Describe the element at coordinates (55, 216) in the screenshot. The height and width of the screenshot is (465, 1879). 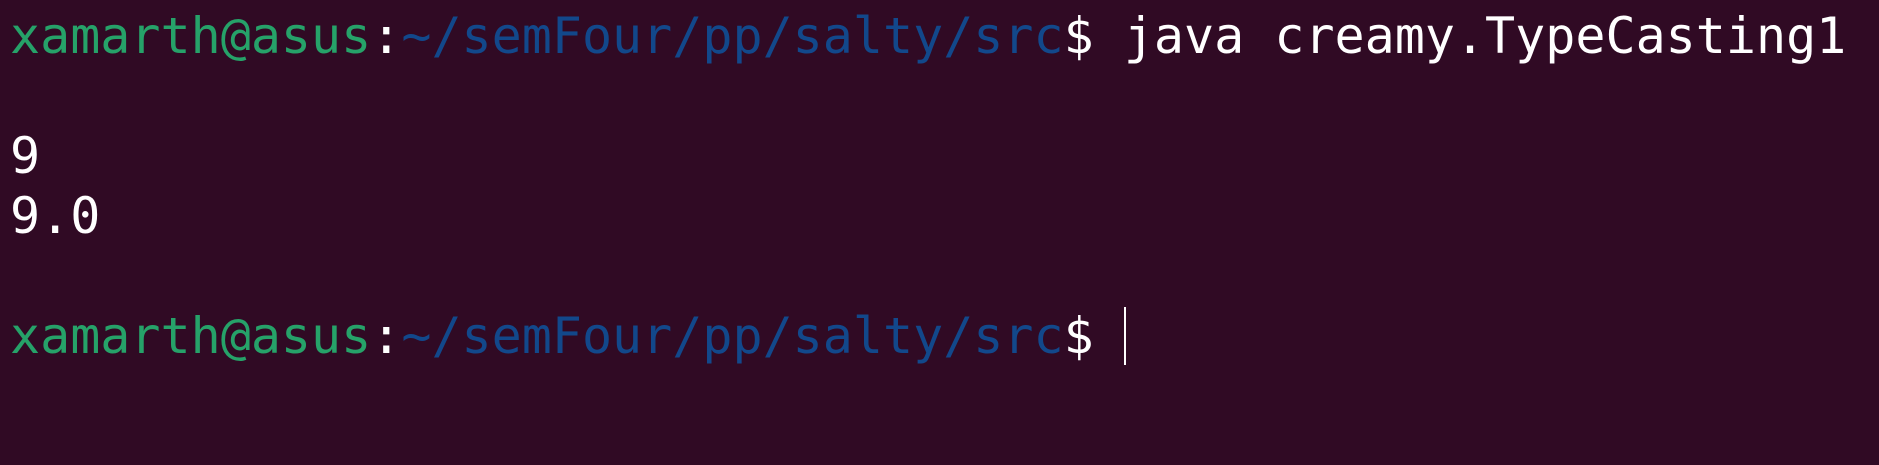
I see `output-line: 9.0` at that location.